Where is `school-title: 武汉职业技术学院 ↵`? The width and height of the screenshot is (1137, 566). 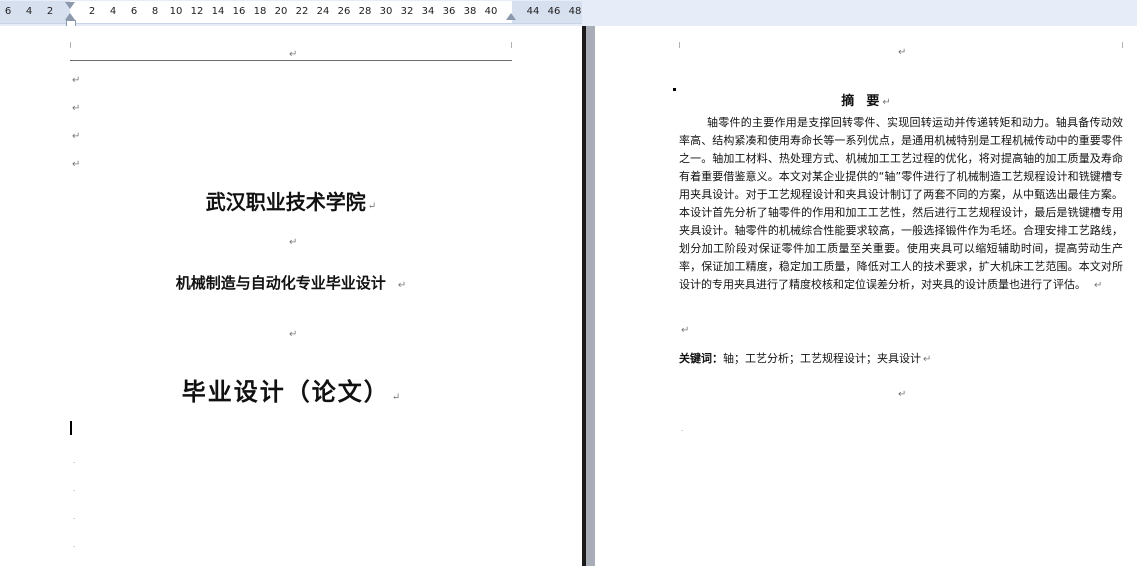 school-title: 武汉职业技术学院 ↵ is located at coordinates (291, 200).